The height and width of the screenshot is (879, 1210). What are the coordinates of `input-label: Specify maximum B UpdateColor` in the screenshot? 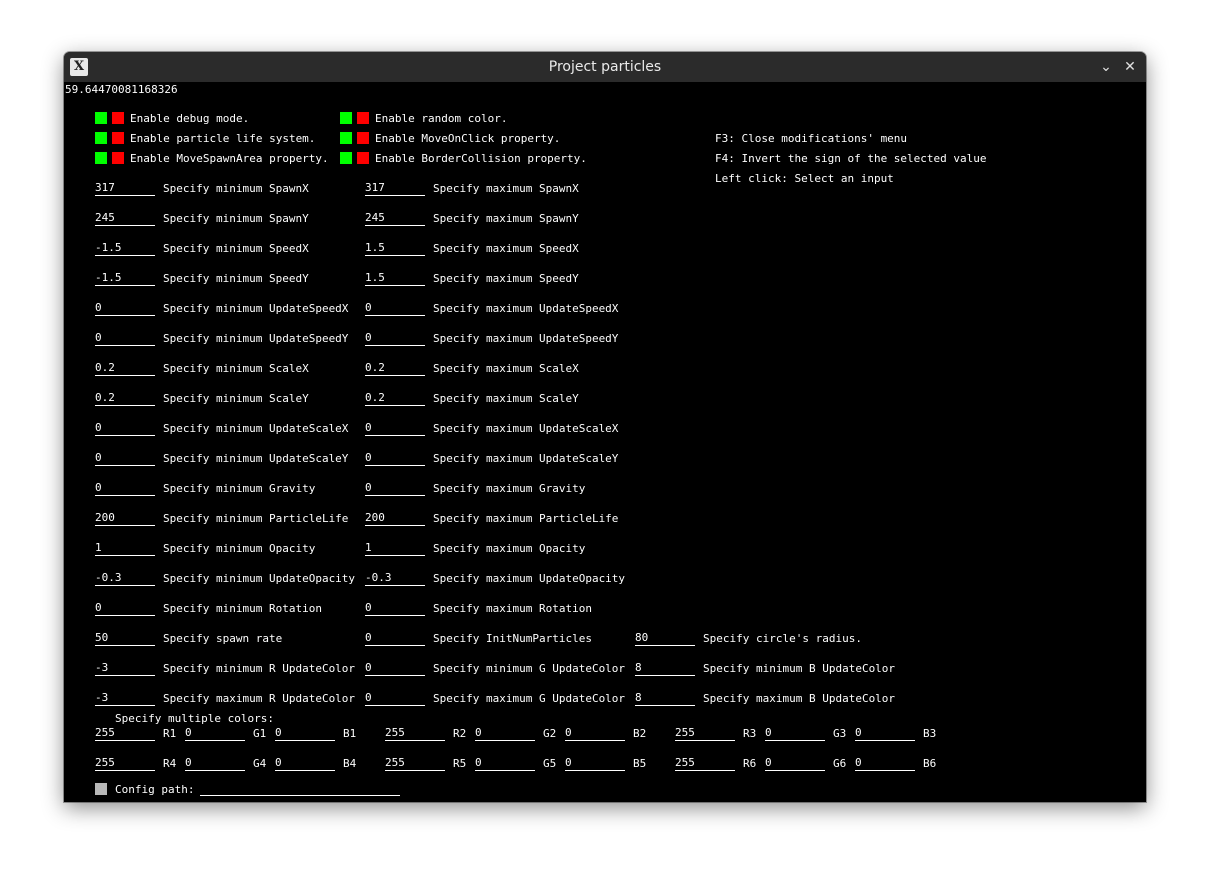 It's located at (799, 698).